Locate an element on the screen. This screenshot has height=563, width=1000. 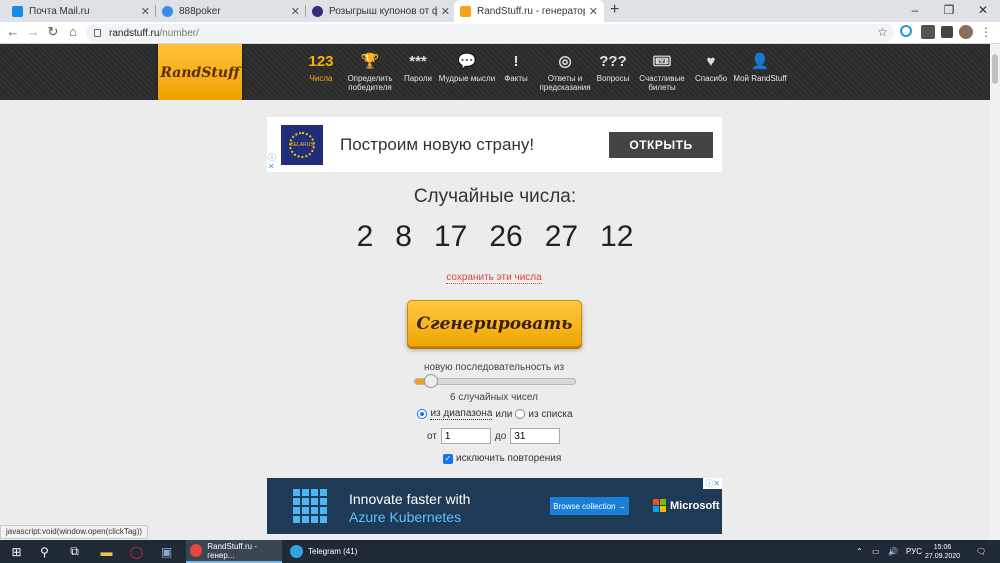
search-icon: ⚲ is located at coordinates (44, 551).